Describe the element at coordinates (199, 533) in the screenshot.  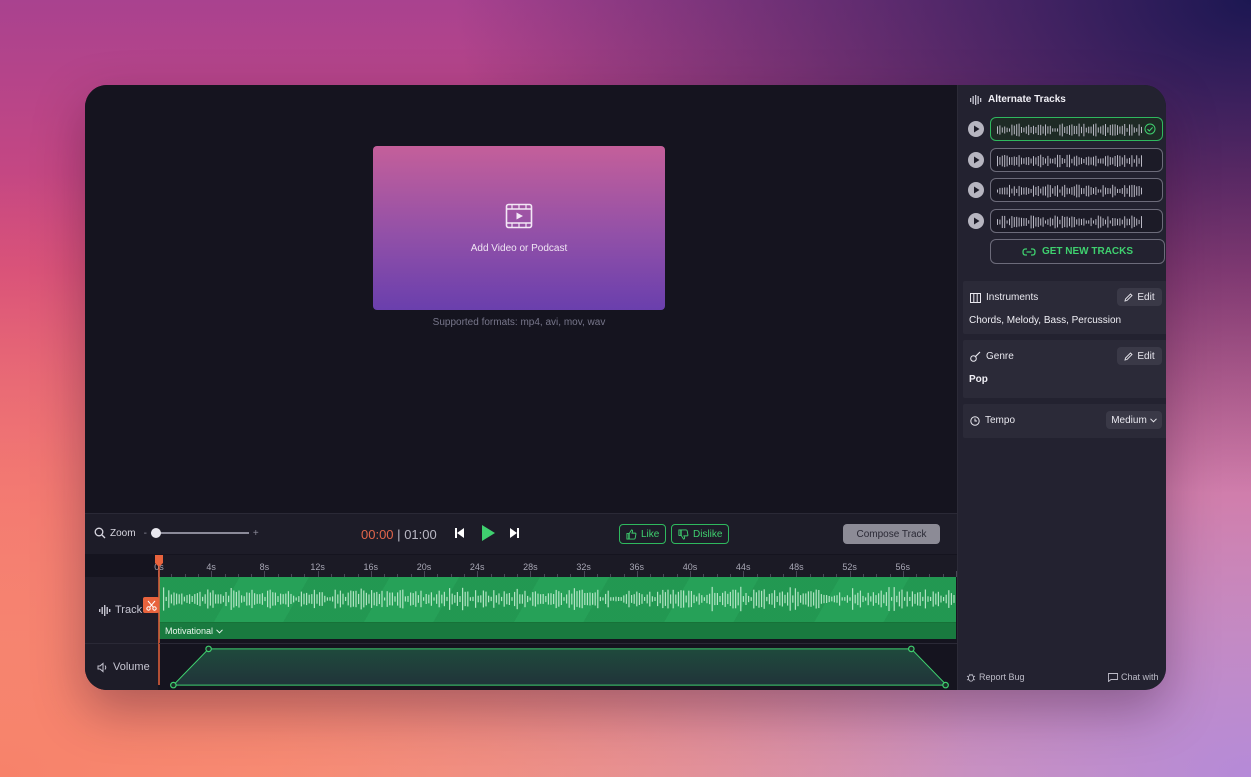
I see `zoom-slider` at that location.